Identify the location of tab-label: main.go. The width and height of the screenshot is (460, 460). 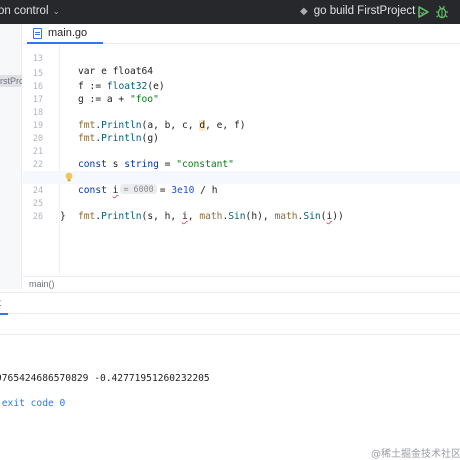
(68, 33).